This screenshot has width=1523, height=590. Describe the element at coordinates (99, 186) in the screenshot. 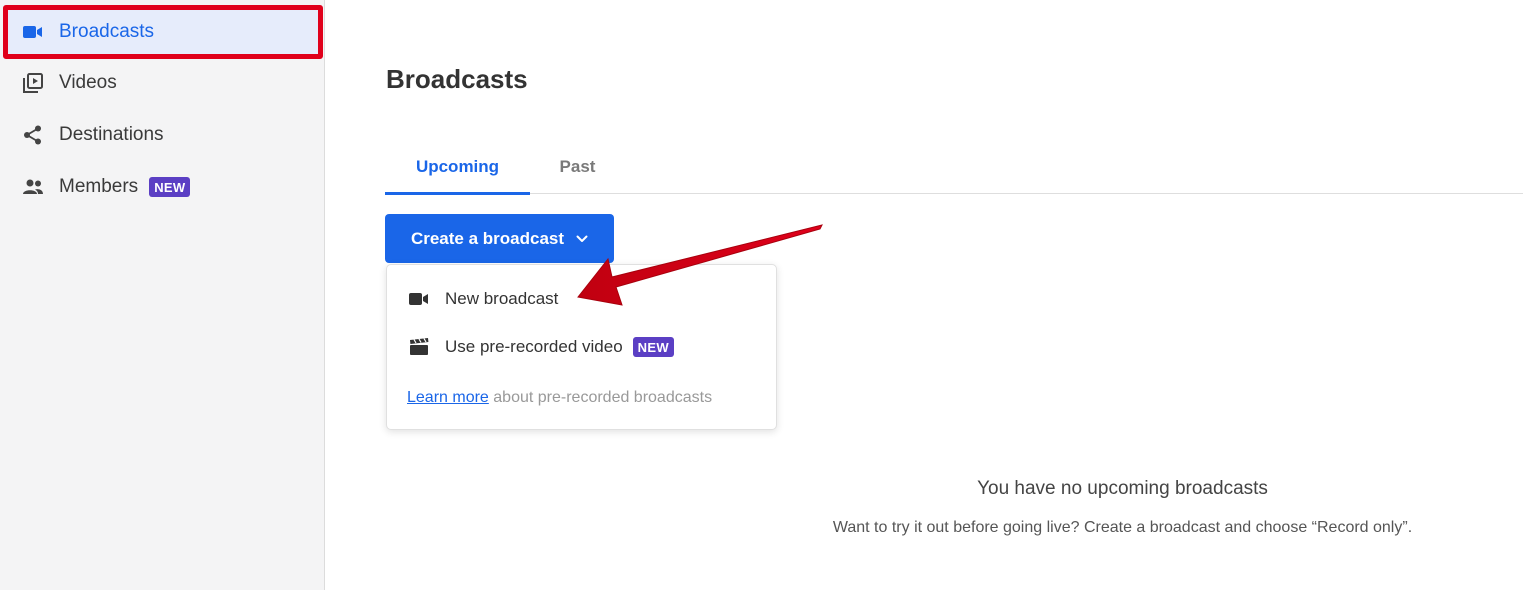

I see `sidebar-item-label: Members` at that location.